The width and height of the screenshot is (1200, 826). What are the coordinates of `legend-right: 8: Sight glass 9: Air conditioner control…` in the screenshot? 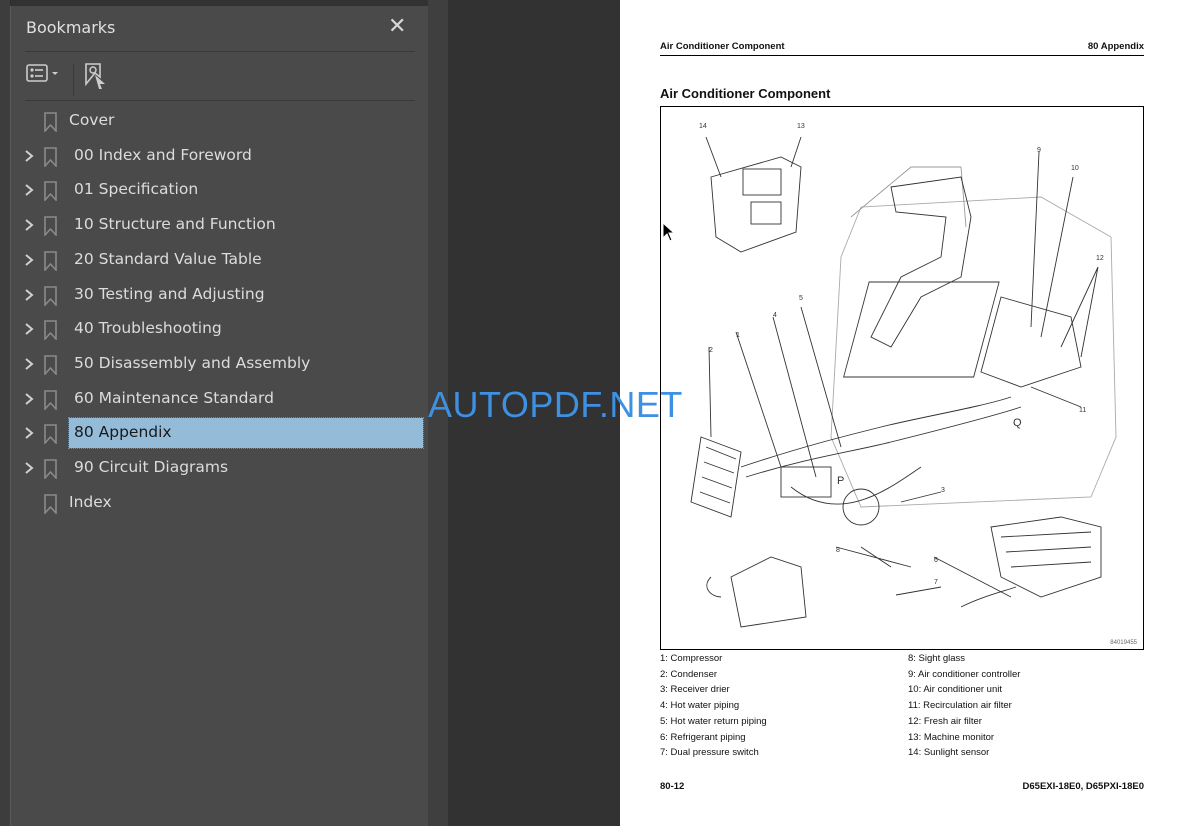 It's located at (964, 706).